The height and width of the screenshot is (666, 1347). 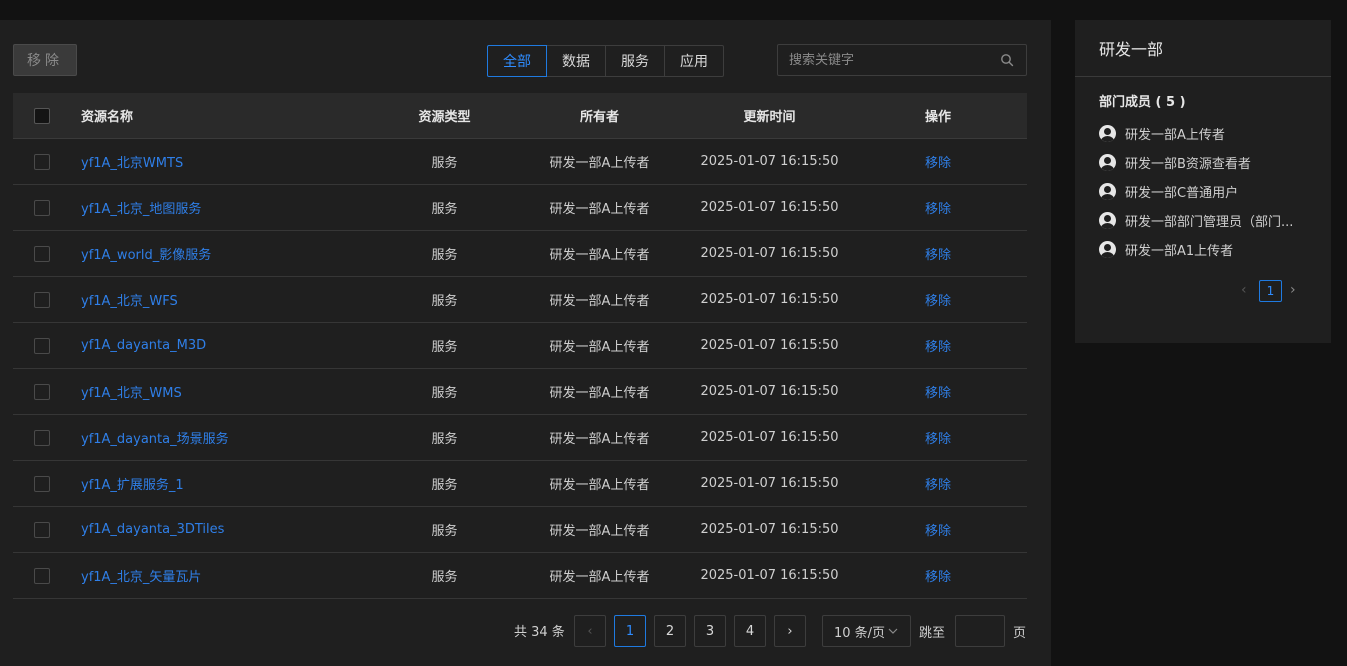 I want to click on resource-type-tabs: 全部 数据 服务 应用, so click(x=605, y=61).